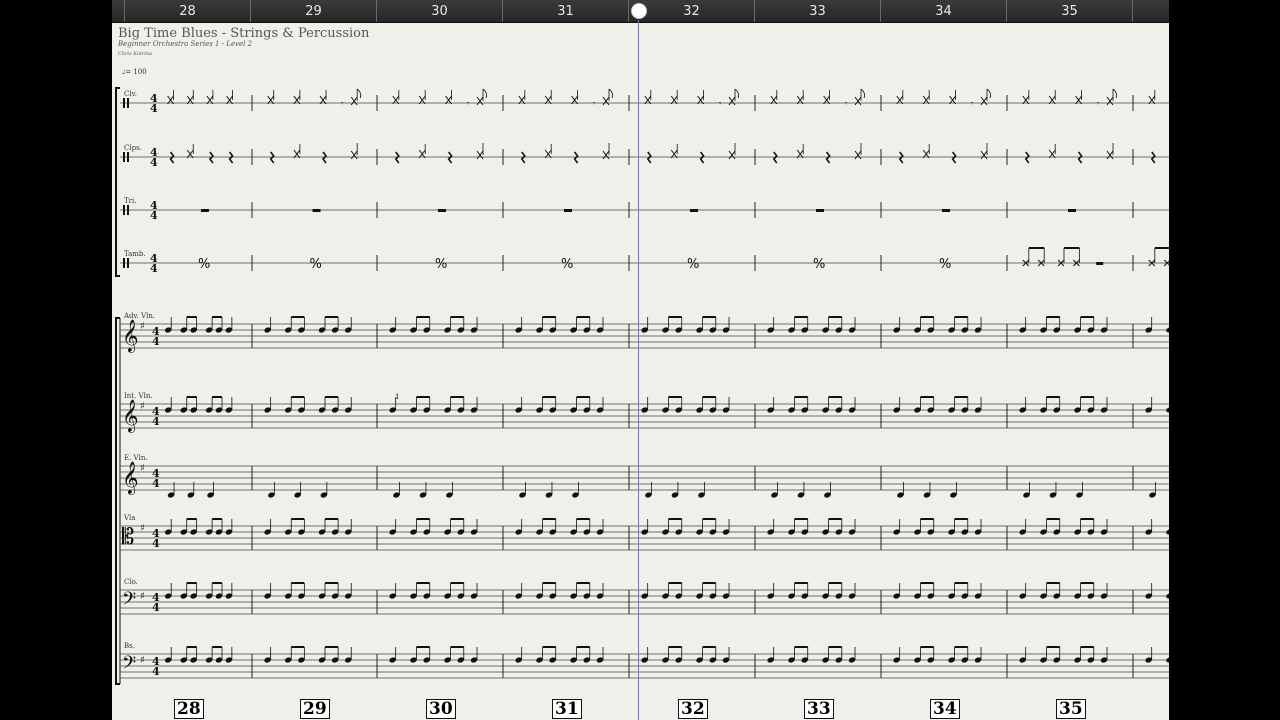 The width and height of the screenshot is (1280, 720). What do you see at coordinates (130, 94) in the screenshot?
I see `instrument-label: Clv.` at bounding box center [130, 94].